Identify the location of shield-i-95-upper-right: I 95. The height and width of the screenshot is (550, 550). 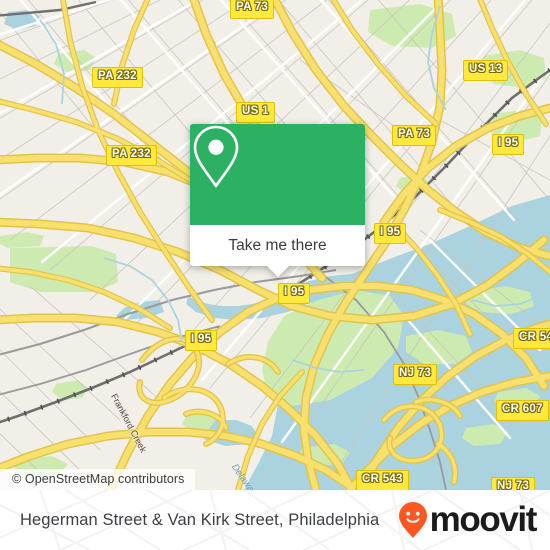
(508, 144).